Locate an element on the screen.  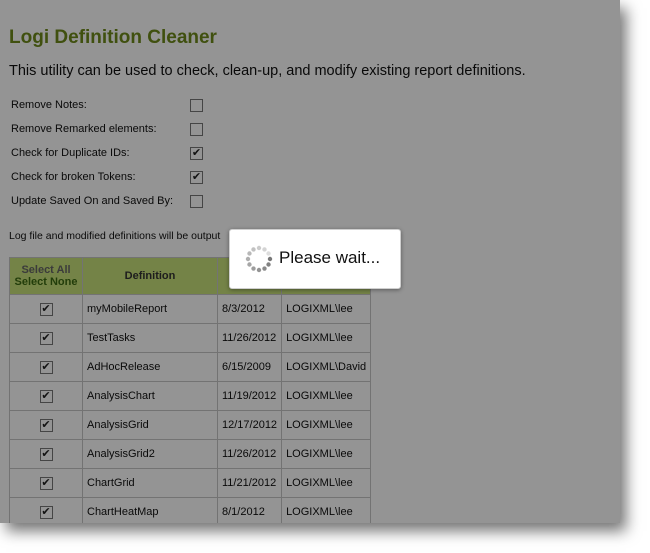
spinner-icon is located at coordinates (259, 259).